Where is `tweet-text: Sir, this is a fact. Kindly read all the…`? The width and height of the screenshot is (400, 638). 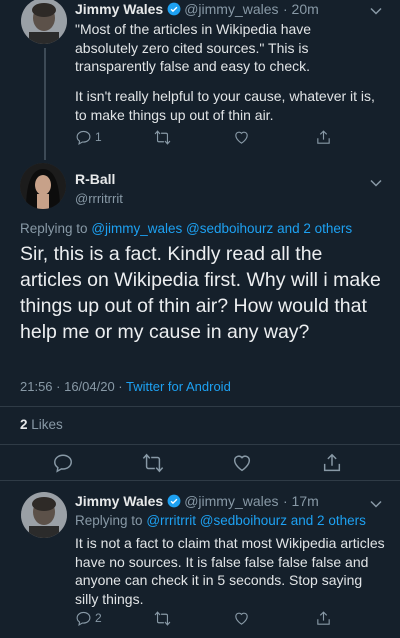
tweet-text: Sir, this is a fact. Kindly read all the… is located at coordinates (200, 293).